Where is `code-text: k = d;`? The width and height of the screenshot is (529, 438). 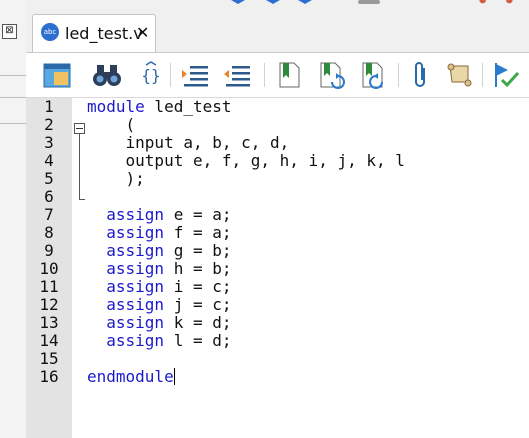 code-text: k = d; is located at coordinates (198, 322).